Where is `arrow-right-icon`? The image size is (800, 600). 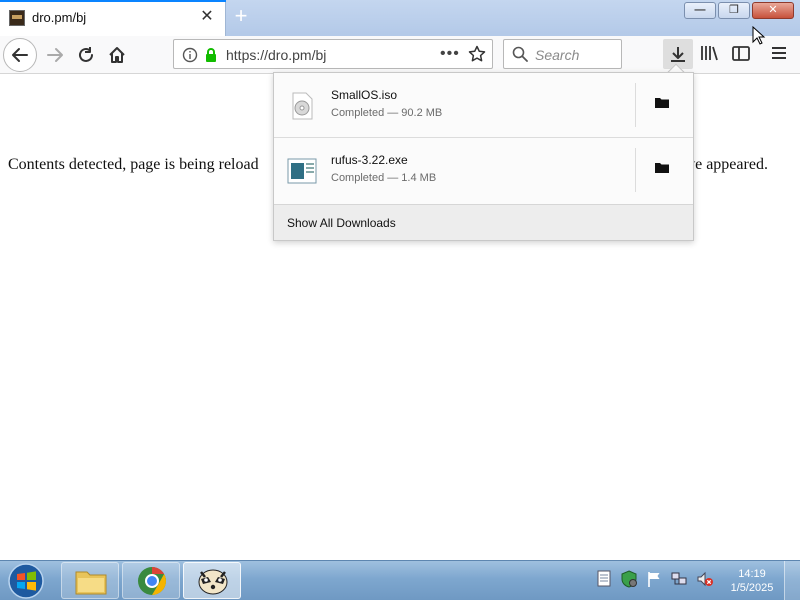
arrow-right-icon is located at coordinates (55, 55).